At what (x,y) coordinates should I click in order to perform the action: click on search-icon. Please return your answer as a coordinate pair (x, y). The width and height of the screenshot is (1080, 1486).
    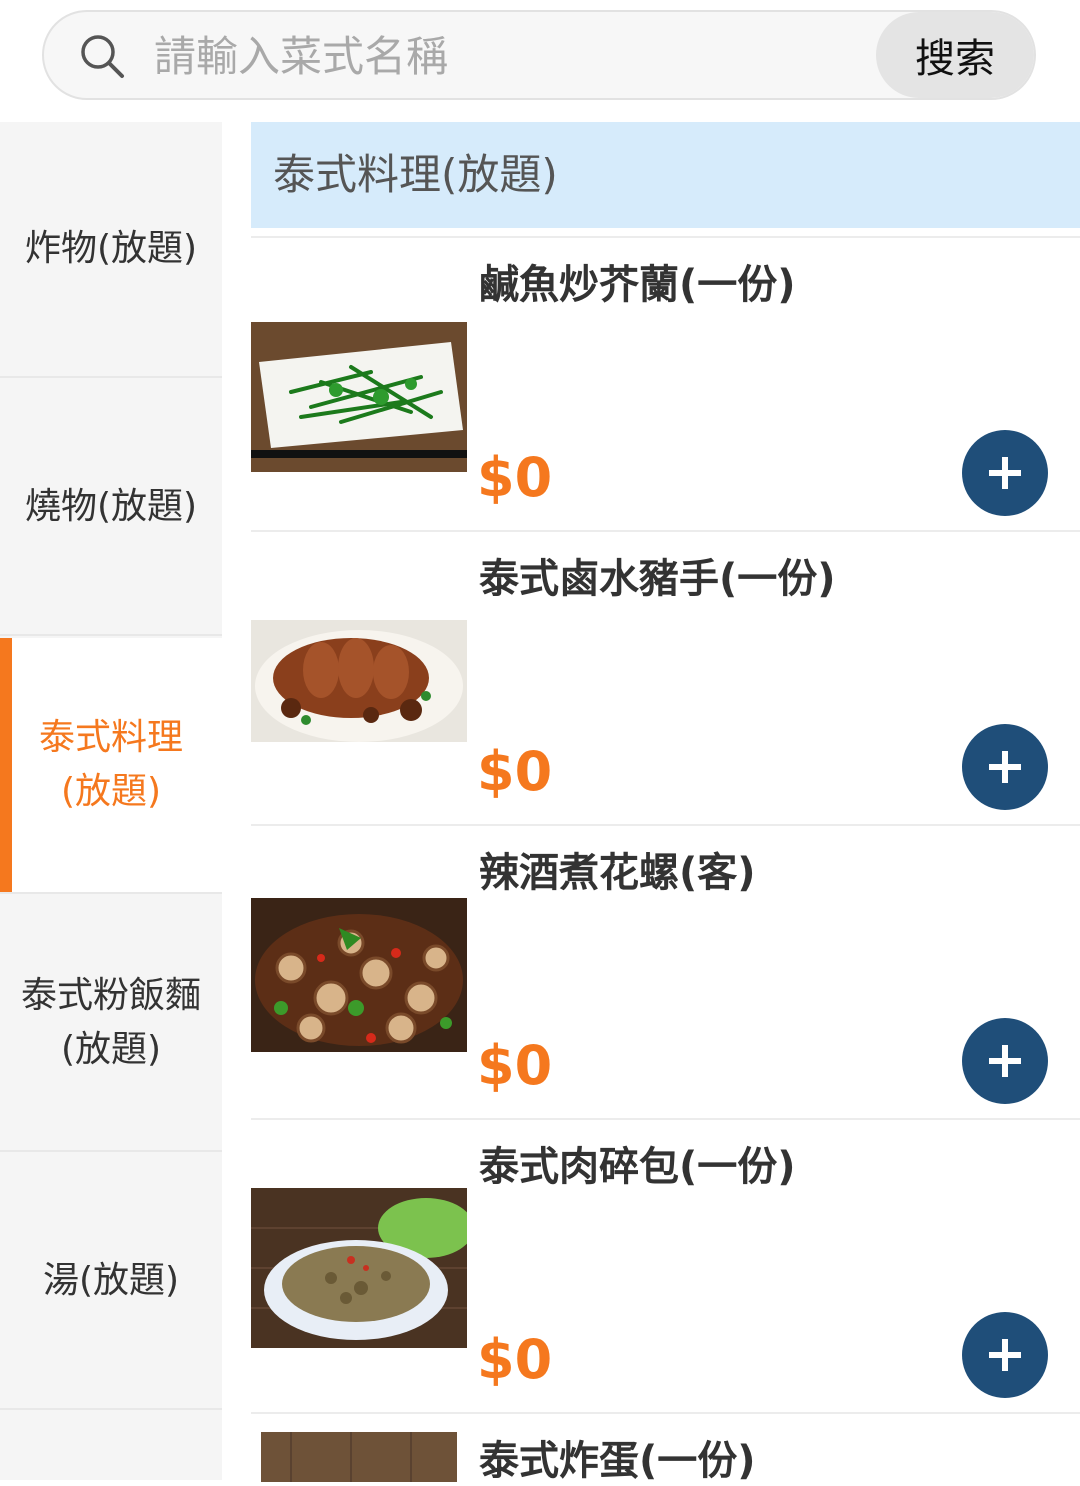
    Looking at the image, I should click on (102, 56).